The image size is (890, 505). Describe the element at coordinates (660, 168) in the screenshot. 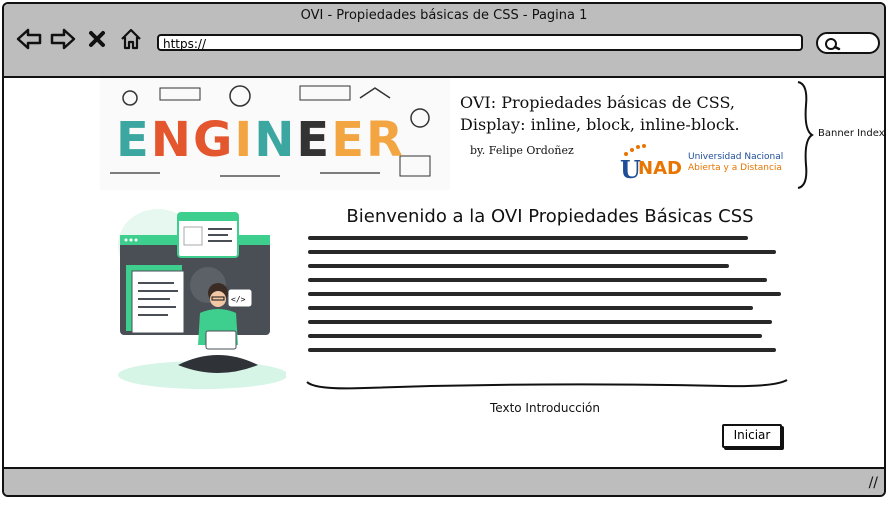

I see `svg-text: NAD` at that location.